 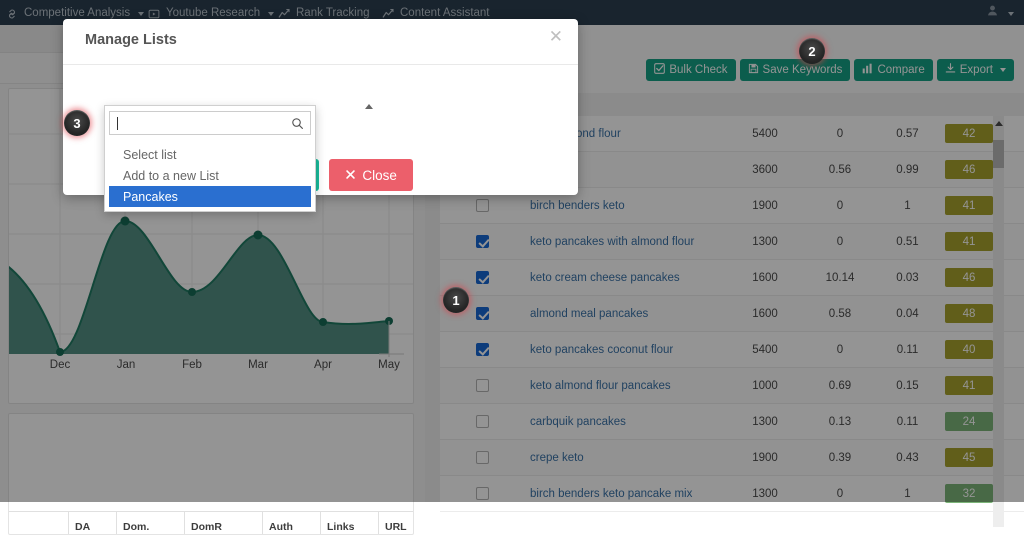 I want to click on close-icon: ✕, so click(x=556, y=36).